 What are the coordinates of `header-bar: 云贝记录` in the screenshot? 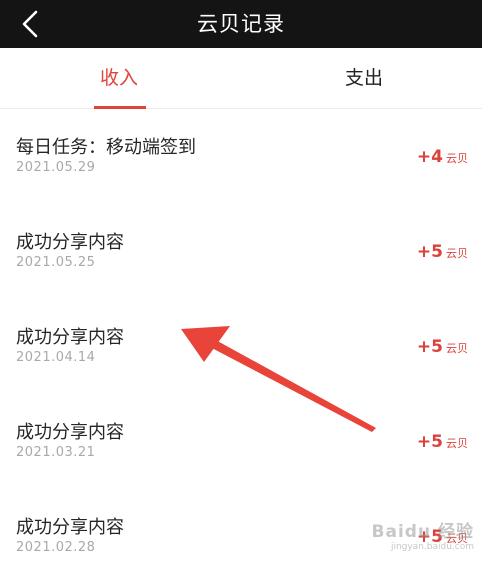 It's located at (241, 24).